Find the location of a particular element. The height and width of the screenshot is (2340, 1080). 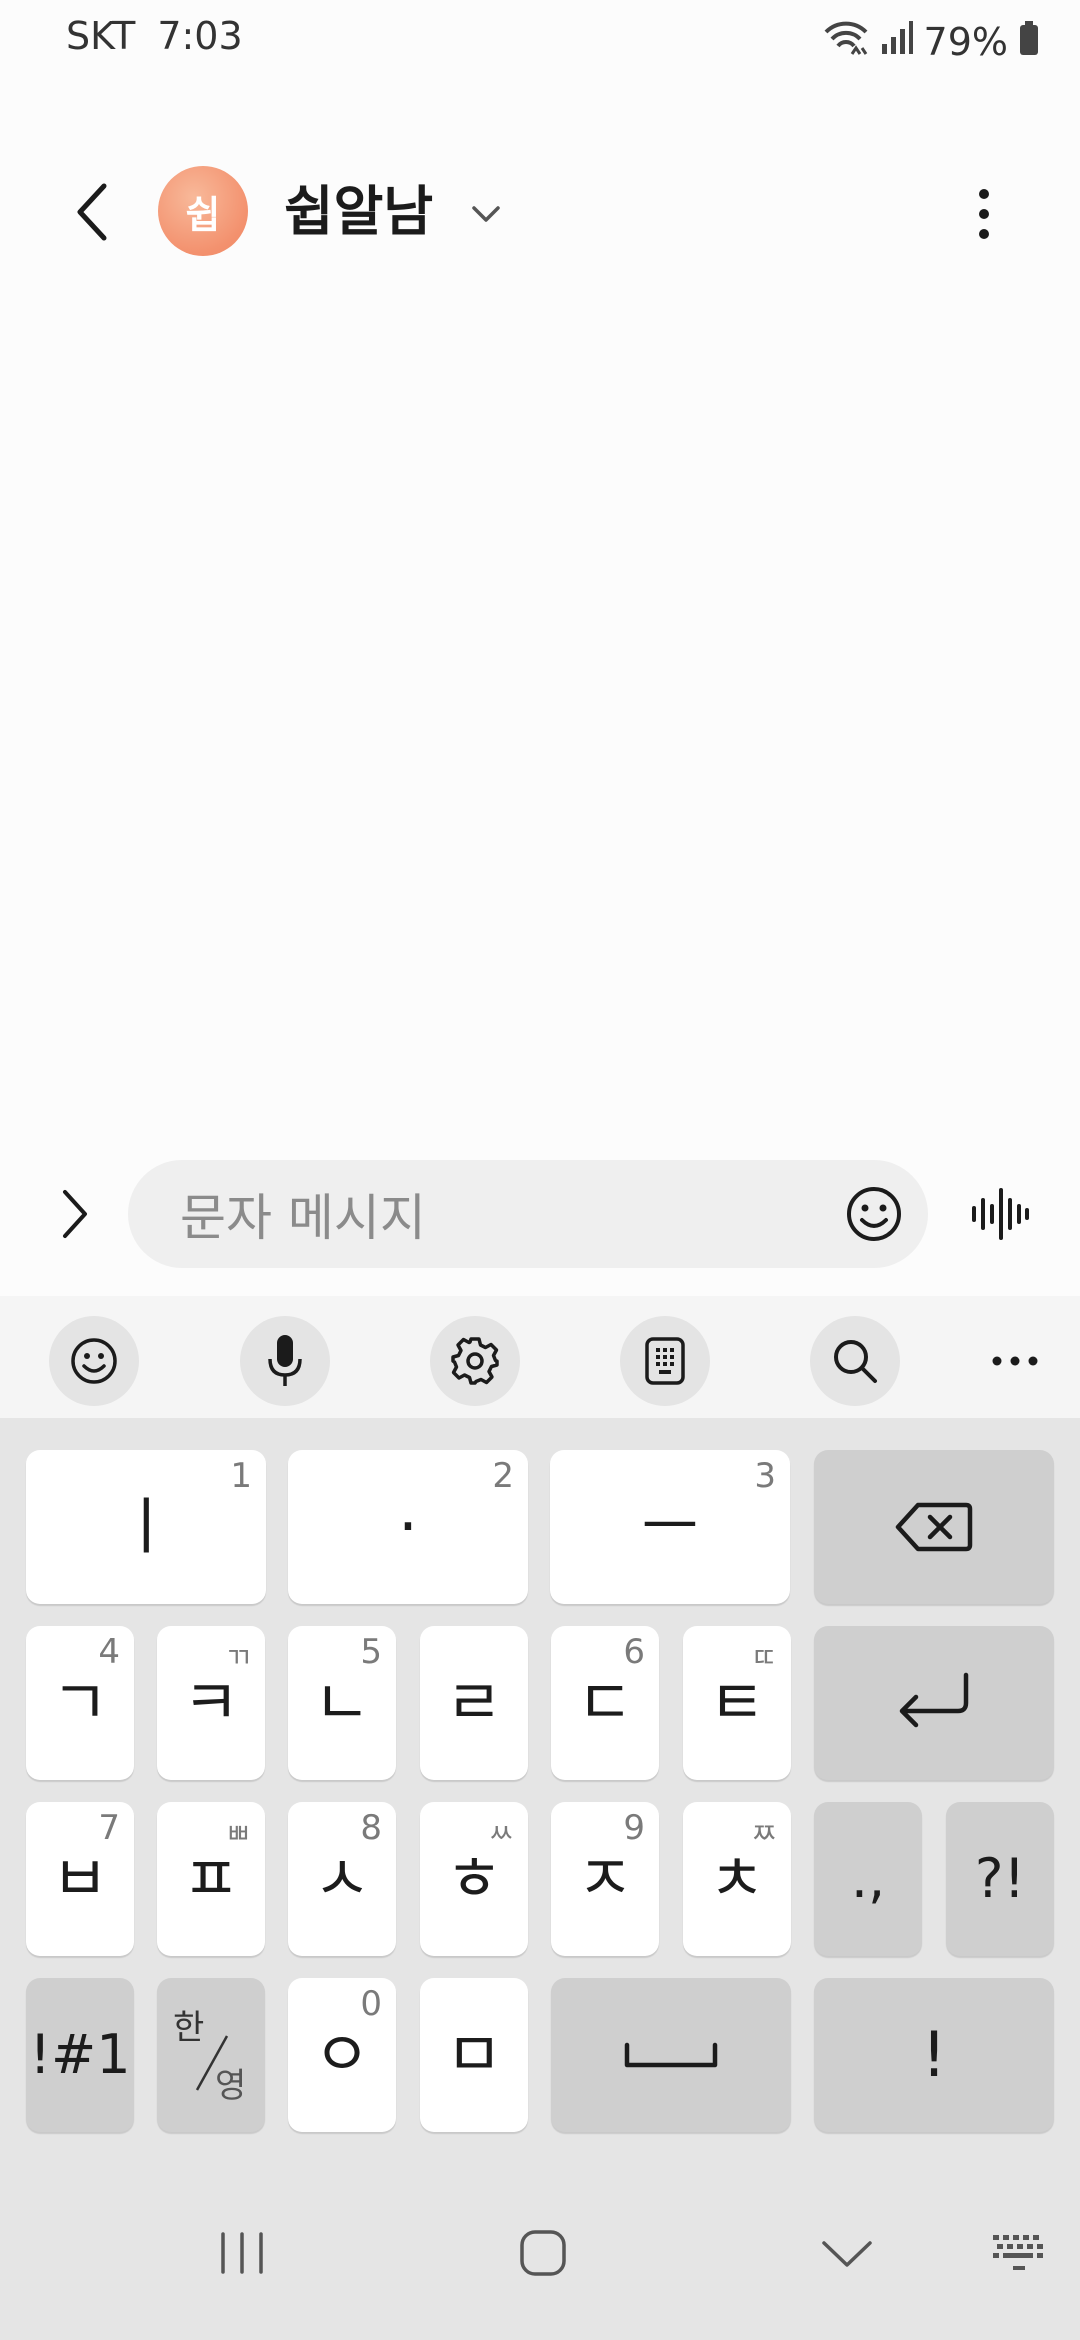

enter-icon is located at coordinates (934, 1700).